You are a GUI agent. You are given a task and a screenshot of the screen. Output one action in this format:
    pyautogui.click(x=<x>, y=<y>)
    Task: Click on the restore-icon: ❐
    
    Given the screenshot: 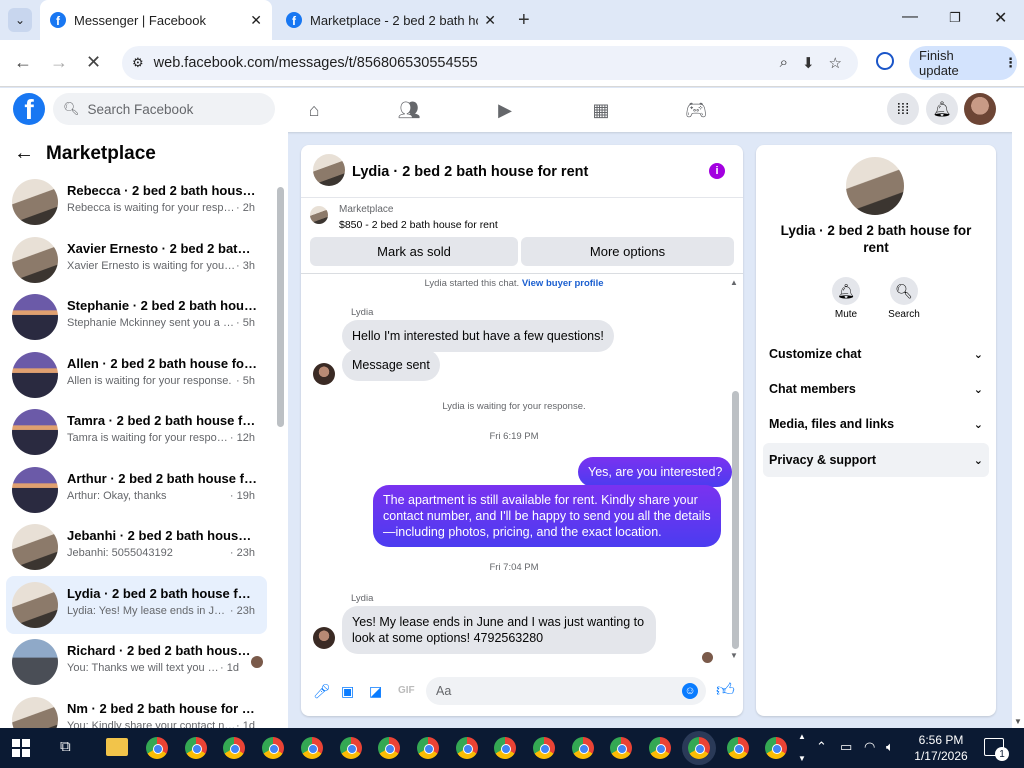 What is the action you would take?
    pyautogui.click(x=955, y=18)
    